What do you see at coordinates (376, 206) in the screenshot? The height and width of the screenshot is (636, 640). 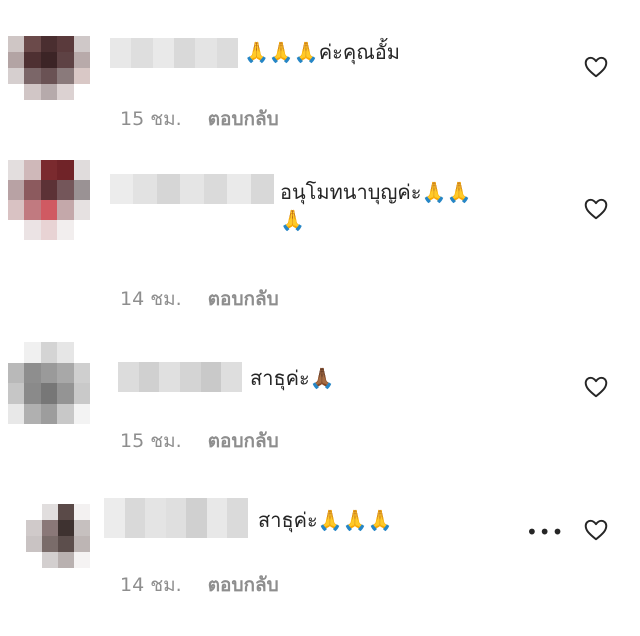 I see `comment-text: อนุโมทนาบุญค่ะ🙏🙏 🙏` at bounding box center [376, 206].